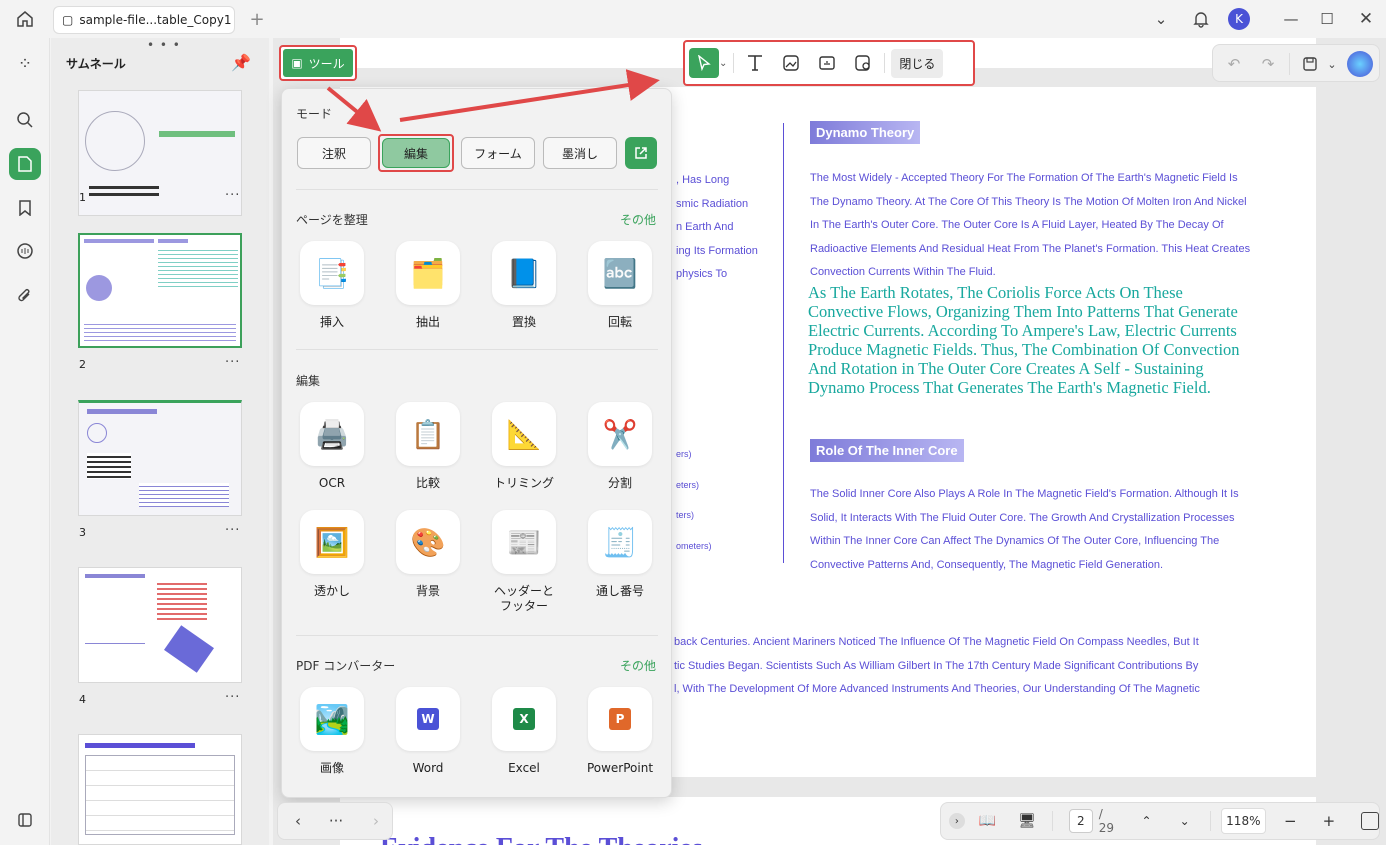 The width and height of the screenshot is (1386, 845). I want to click on section-heading: Dynamo Theory, so click(865, 132).